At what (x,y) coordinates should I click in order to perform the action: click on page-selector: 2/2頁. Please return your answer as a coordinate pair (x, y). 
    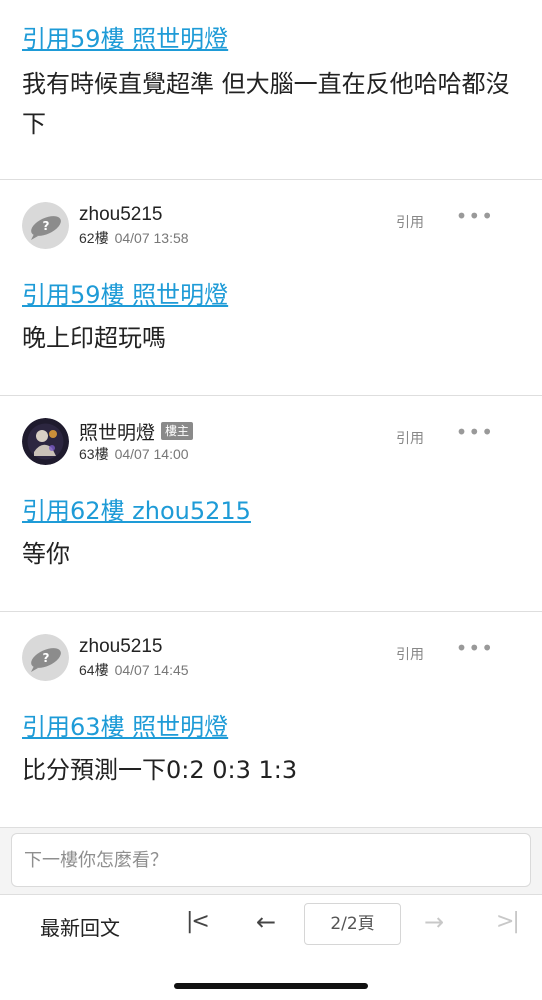
    Looking at the image, I should click on (352, 924).